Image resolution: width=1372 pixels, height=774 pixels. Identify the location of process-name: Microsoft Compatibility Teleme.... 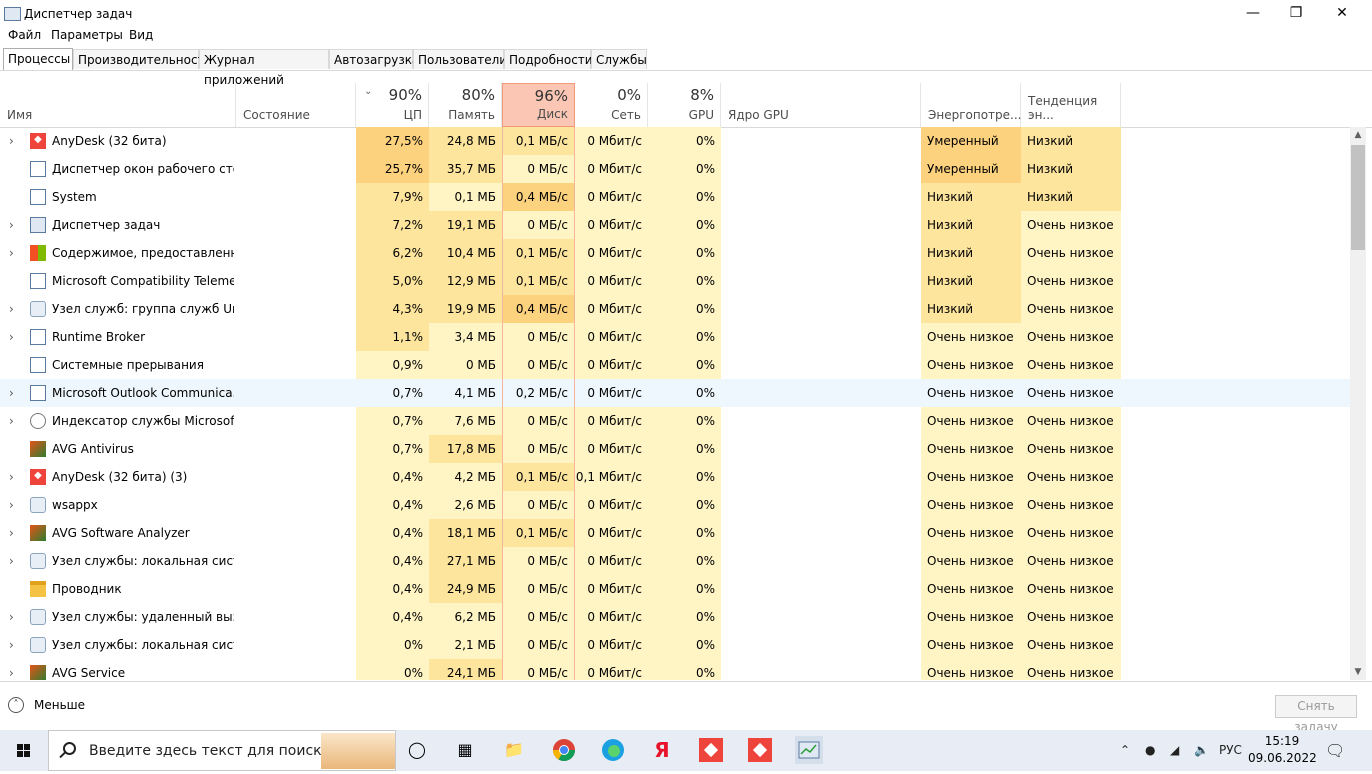
(143, 281).